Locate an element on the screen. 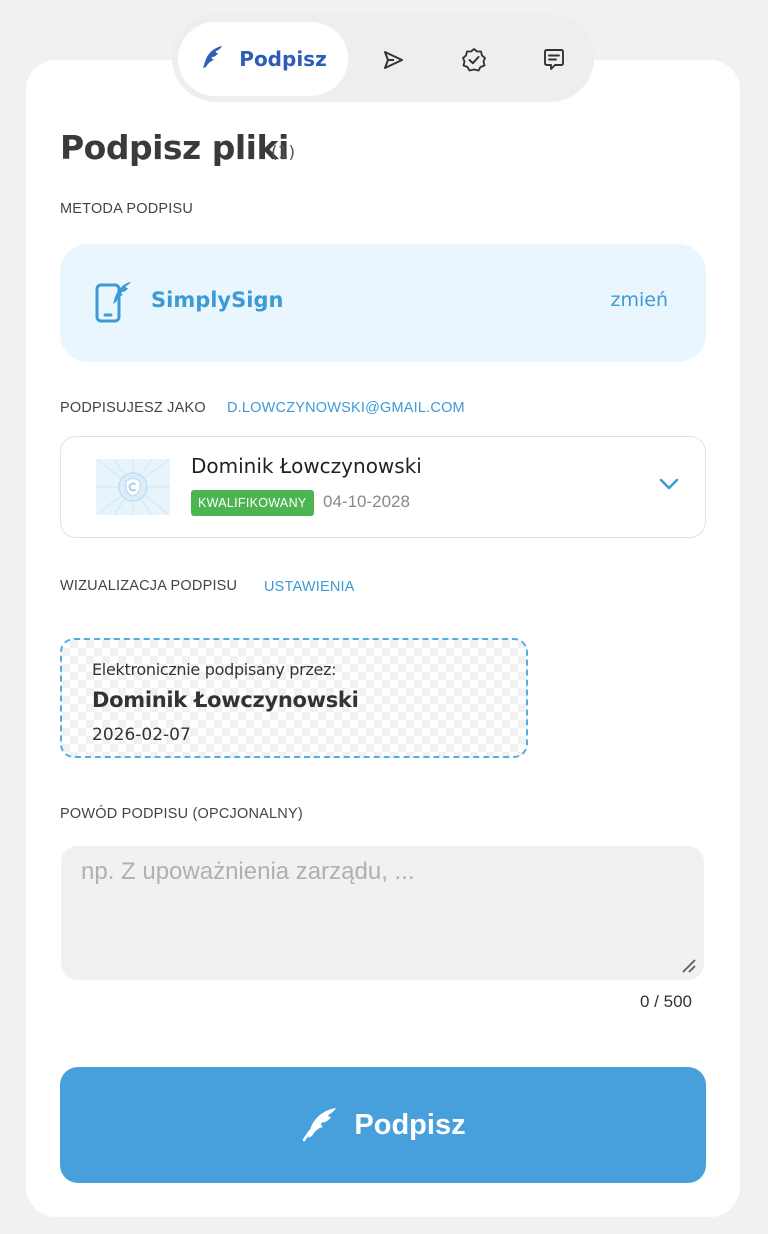 The width and height of the screenshot is (768, 1234). certificate-owner: Dominik Łowczynowski is located at coordinates (306, 466).